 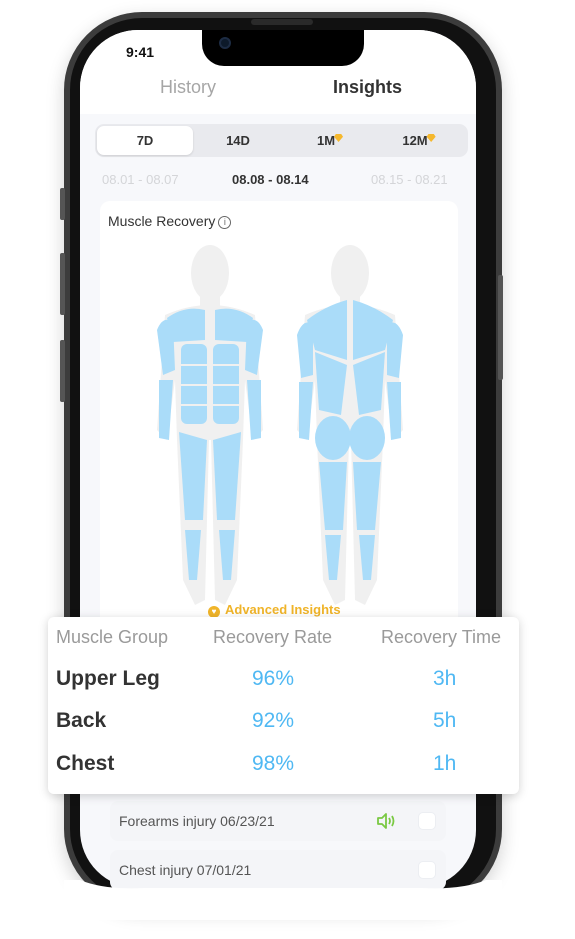 I want to click on camera, so click(x=225, y=43).